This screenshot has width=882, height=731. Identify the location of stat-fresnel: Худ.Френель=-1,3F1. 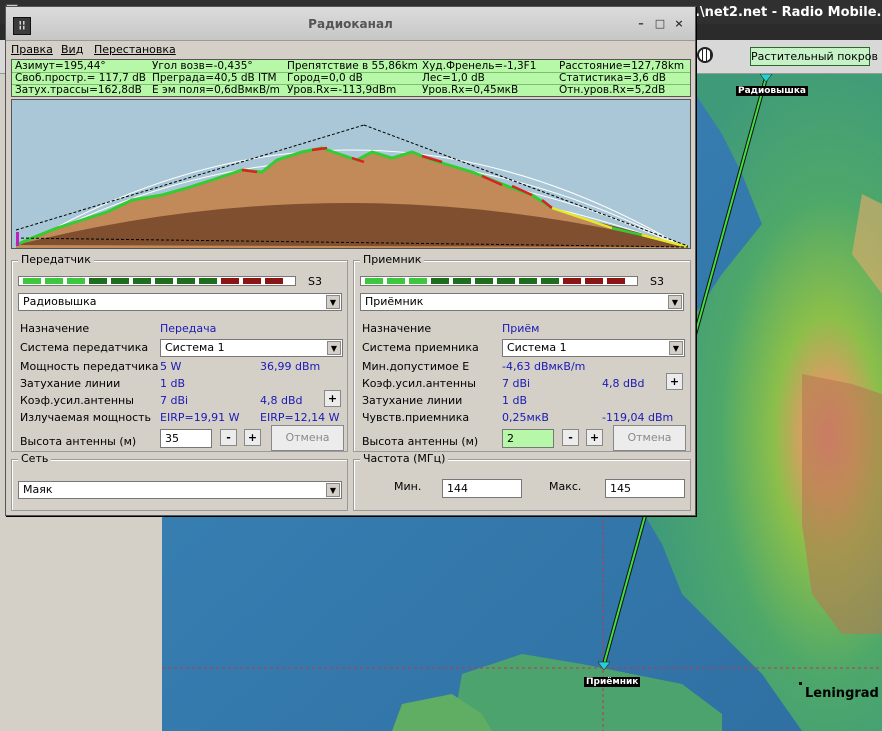
(479, 66).